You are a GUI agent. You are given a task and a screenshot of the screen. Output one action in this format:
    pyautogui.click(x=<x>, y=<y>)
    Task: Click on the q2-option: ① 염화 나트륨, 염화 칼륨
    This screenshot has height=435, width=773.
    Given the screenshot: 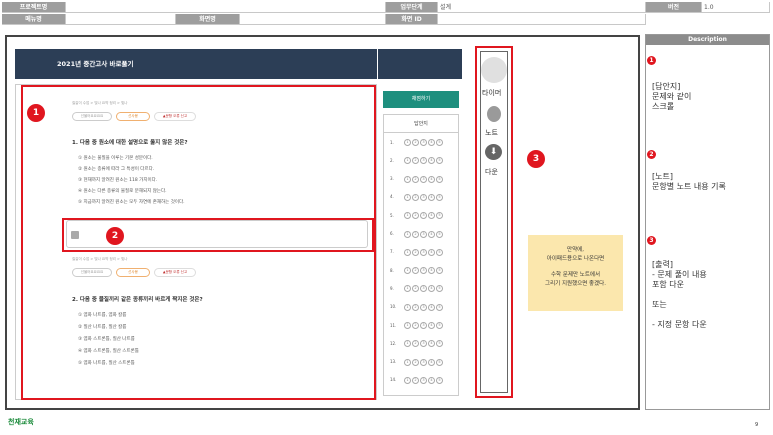 What is the action you would take?
    pyautogui.click(x=102, y=315)
    